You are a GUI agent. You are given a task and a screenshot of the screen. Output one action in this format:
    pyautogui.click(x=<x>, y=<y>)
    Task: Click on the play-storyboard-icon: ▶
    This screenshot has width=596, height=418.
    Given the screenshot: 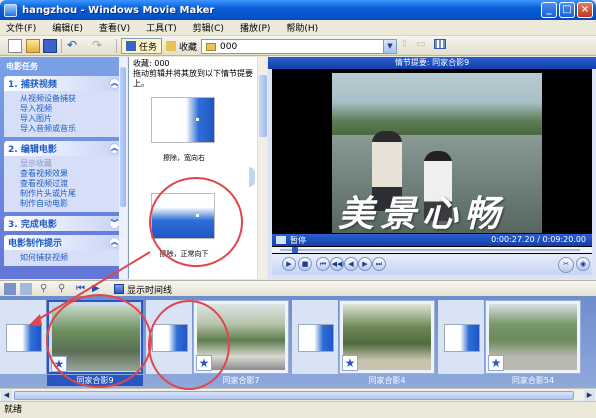 What is the action you would take?
    pyautogui.click(x=98, y=289)
    